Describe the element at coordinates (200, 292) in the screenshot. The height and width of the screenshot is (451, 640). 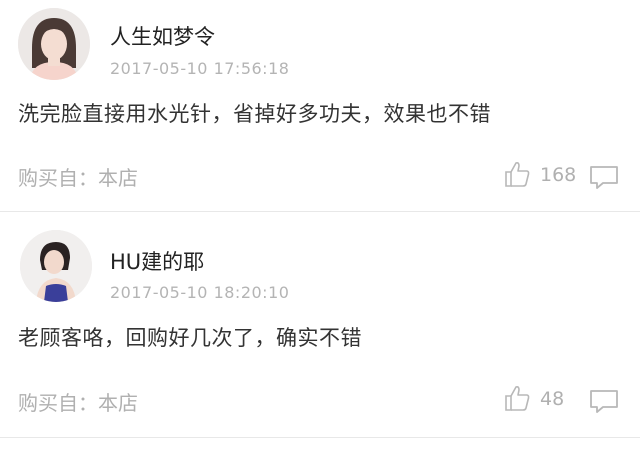
I see `review-timestamp: 2017-05-10 18:20:10` at that location.